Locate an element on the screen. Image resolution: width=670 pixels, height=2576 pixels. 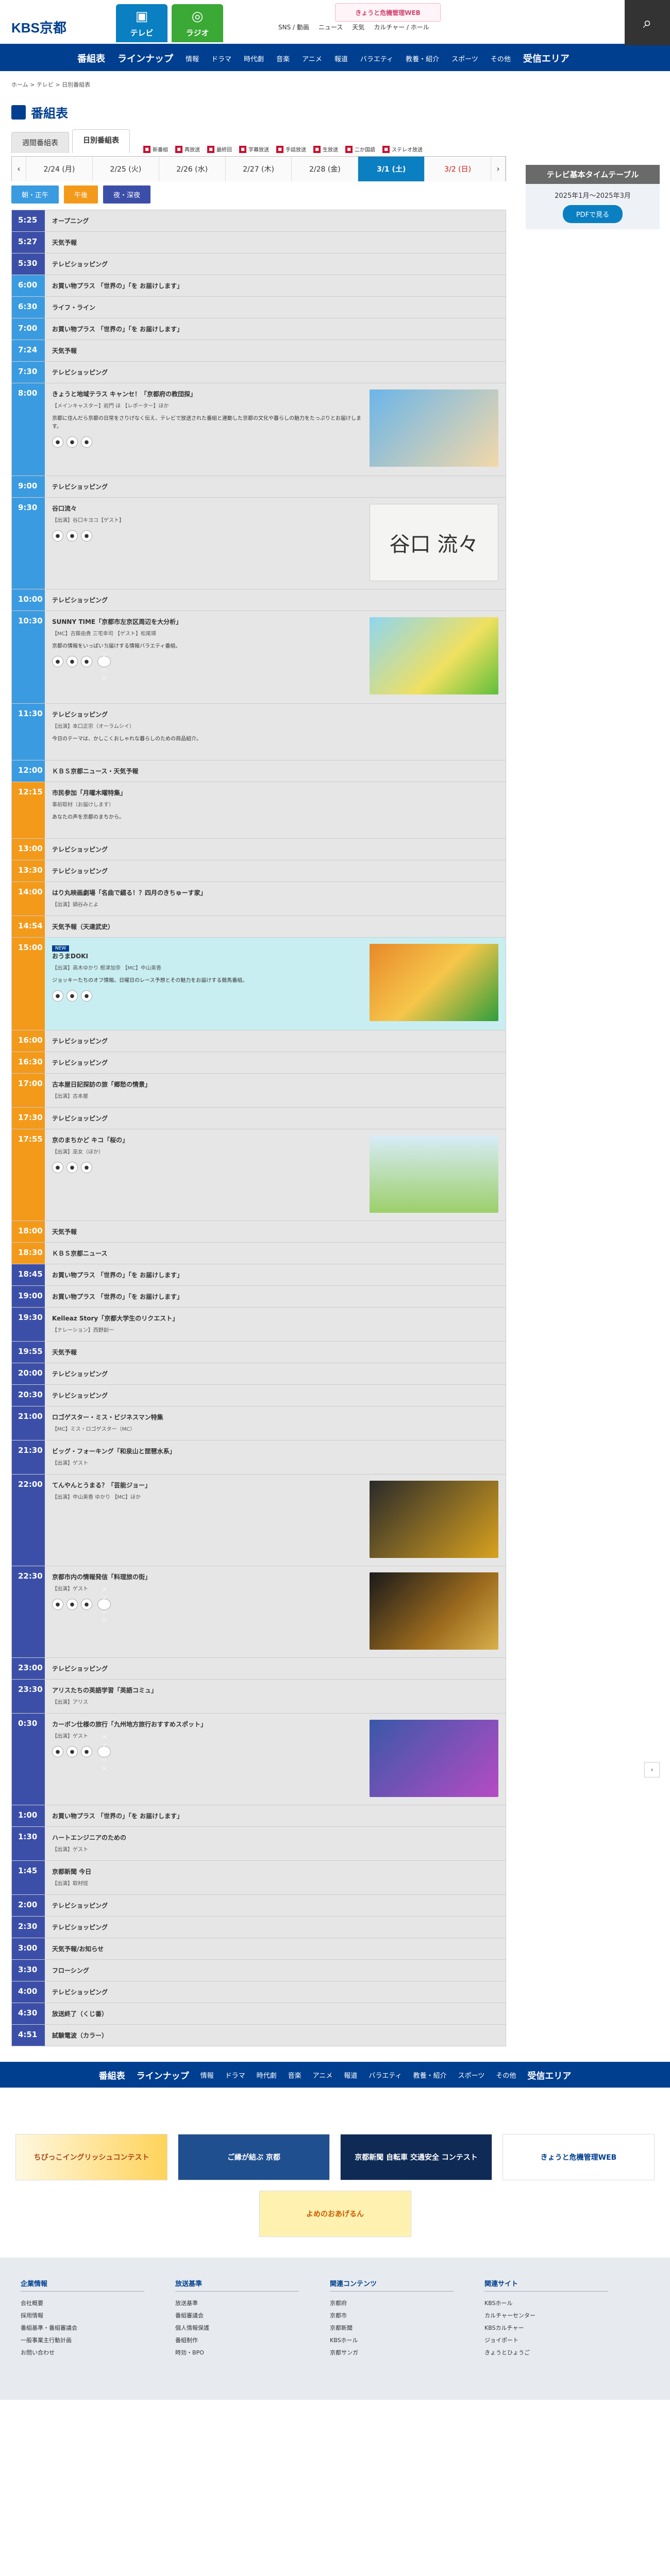
radio-tab: ◎ ラジオ is located at coordinates (197, 23).